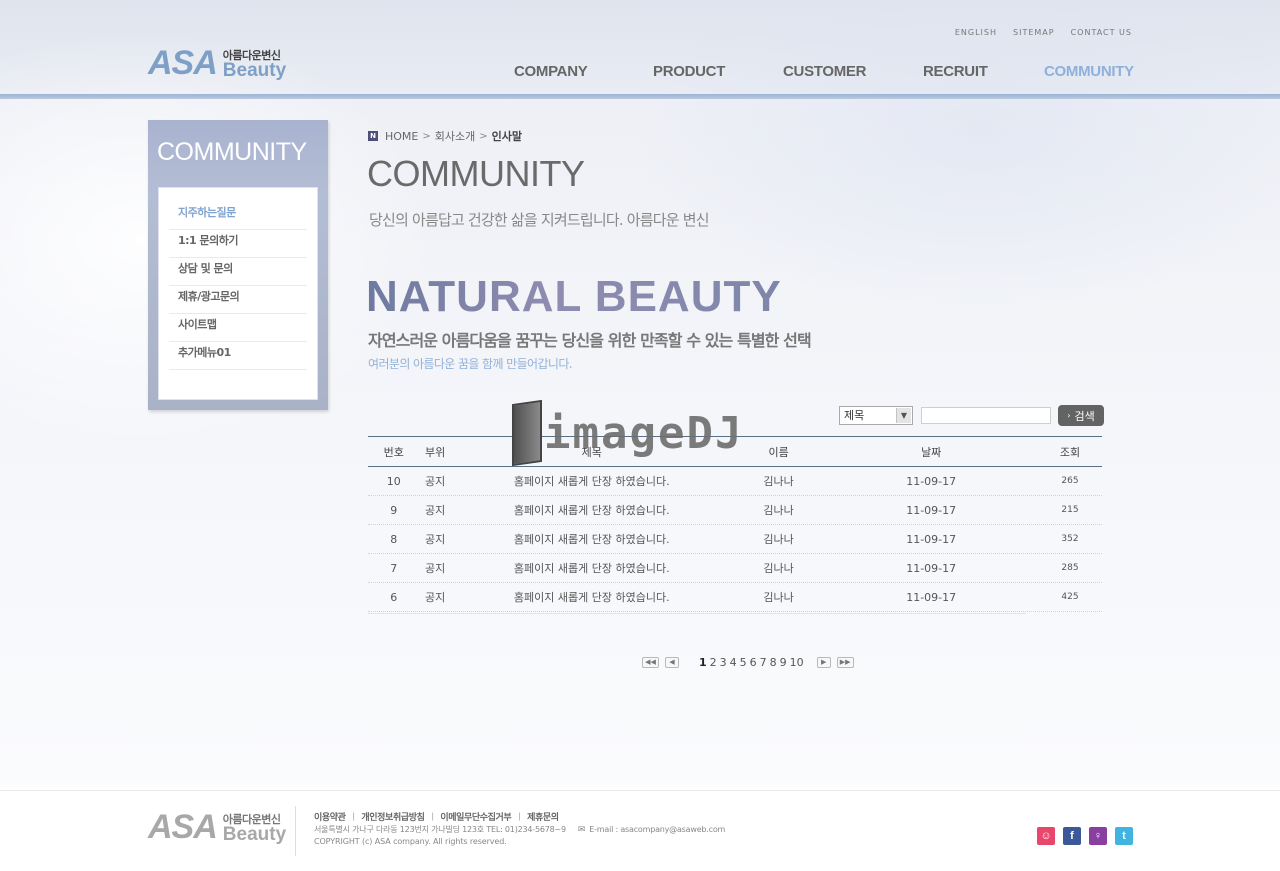 The image size is (1280, 871). What do you see at coordinates (295, 831) in the screenshot?
I see `footer-vertical-divider` at bounding box center [295, 831].